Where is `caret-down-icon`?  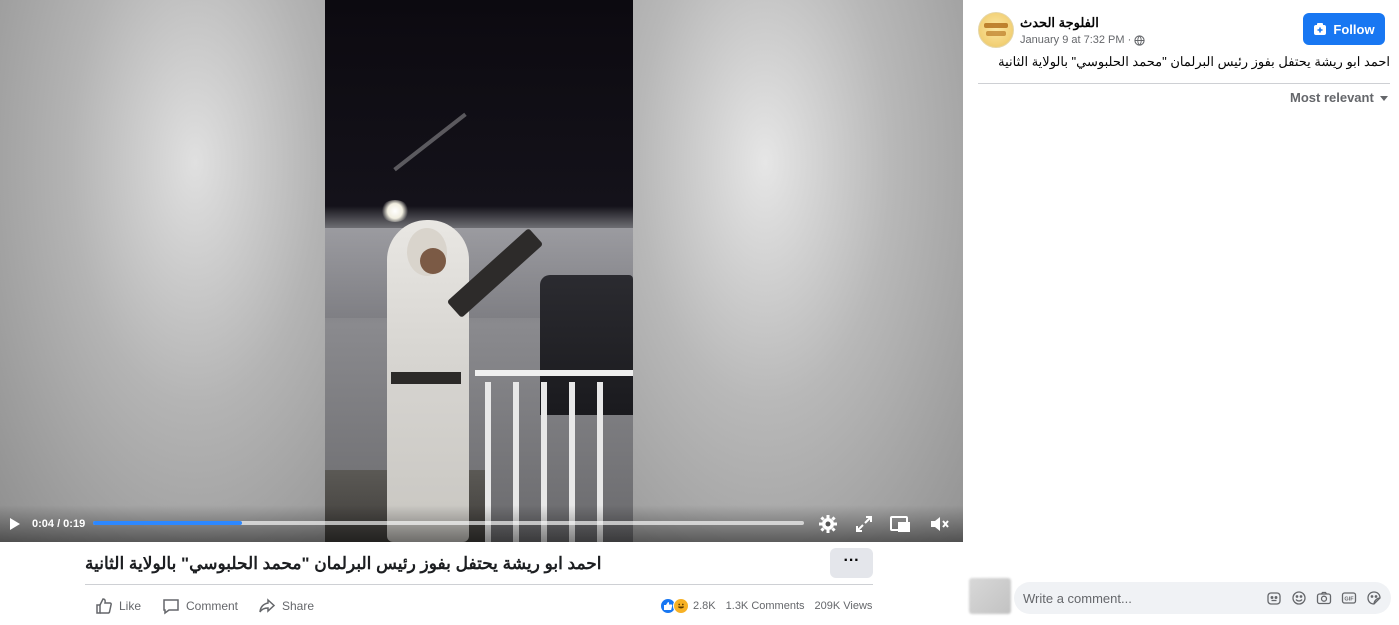 caret-down-icon is located at coordinates (1383, 98).